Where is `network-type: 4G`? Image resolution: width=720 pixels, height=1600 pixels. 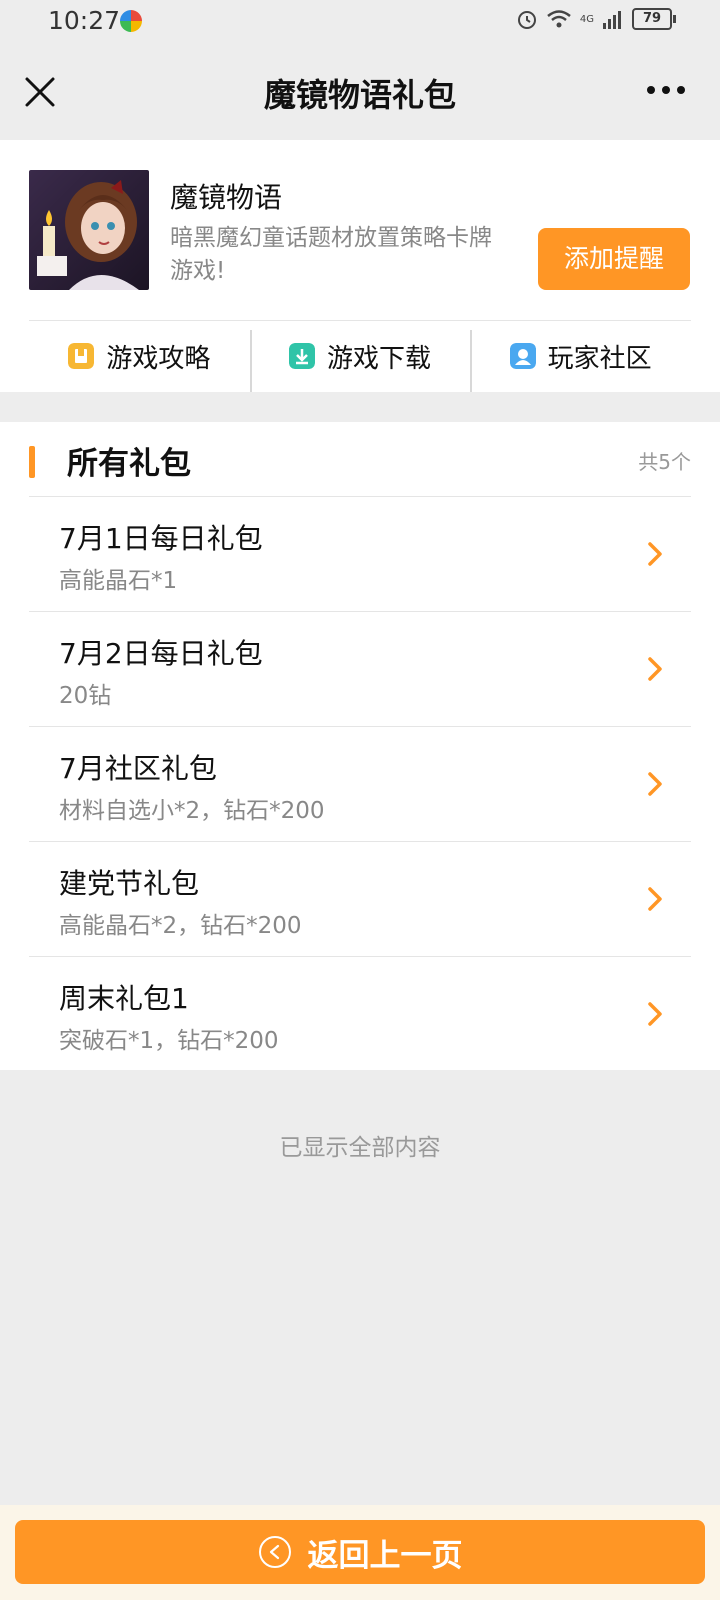 network-type: 4G is located at coordinates (586, 19).